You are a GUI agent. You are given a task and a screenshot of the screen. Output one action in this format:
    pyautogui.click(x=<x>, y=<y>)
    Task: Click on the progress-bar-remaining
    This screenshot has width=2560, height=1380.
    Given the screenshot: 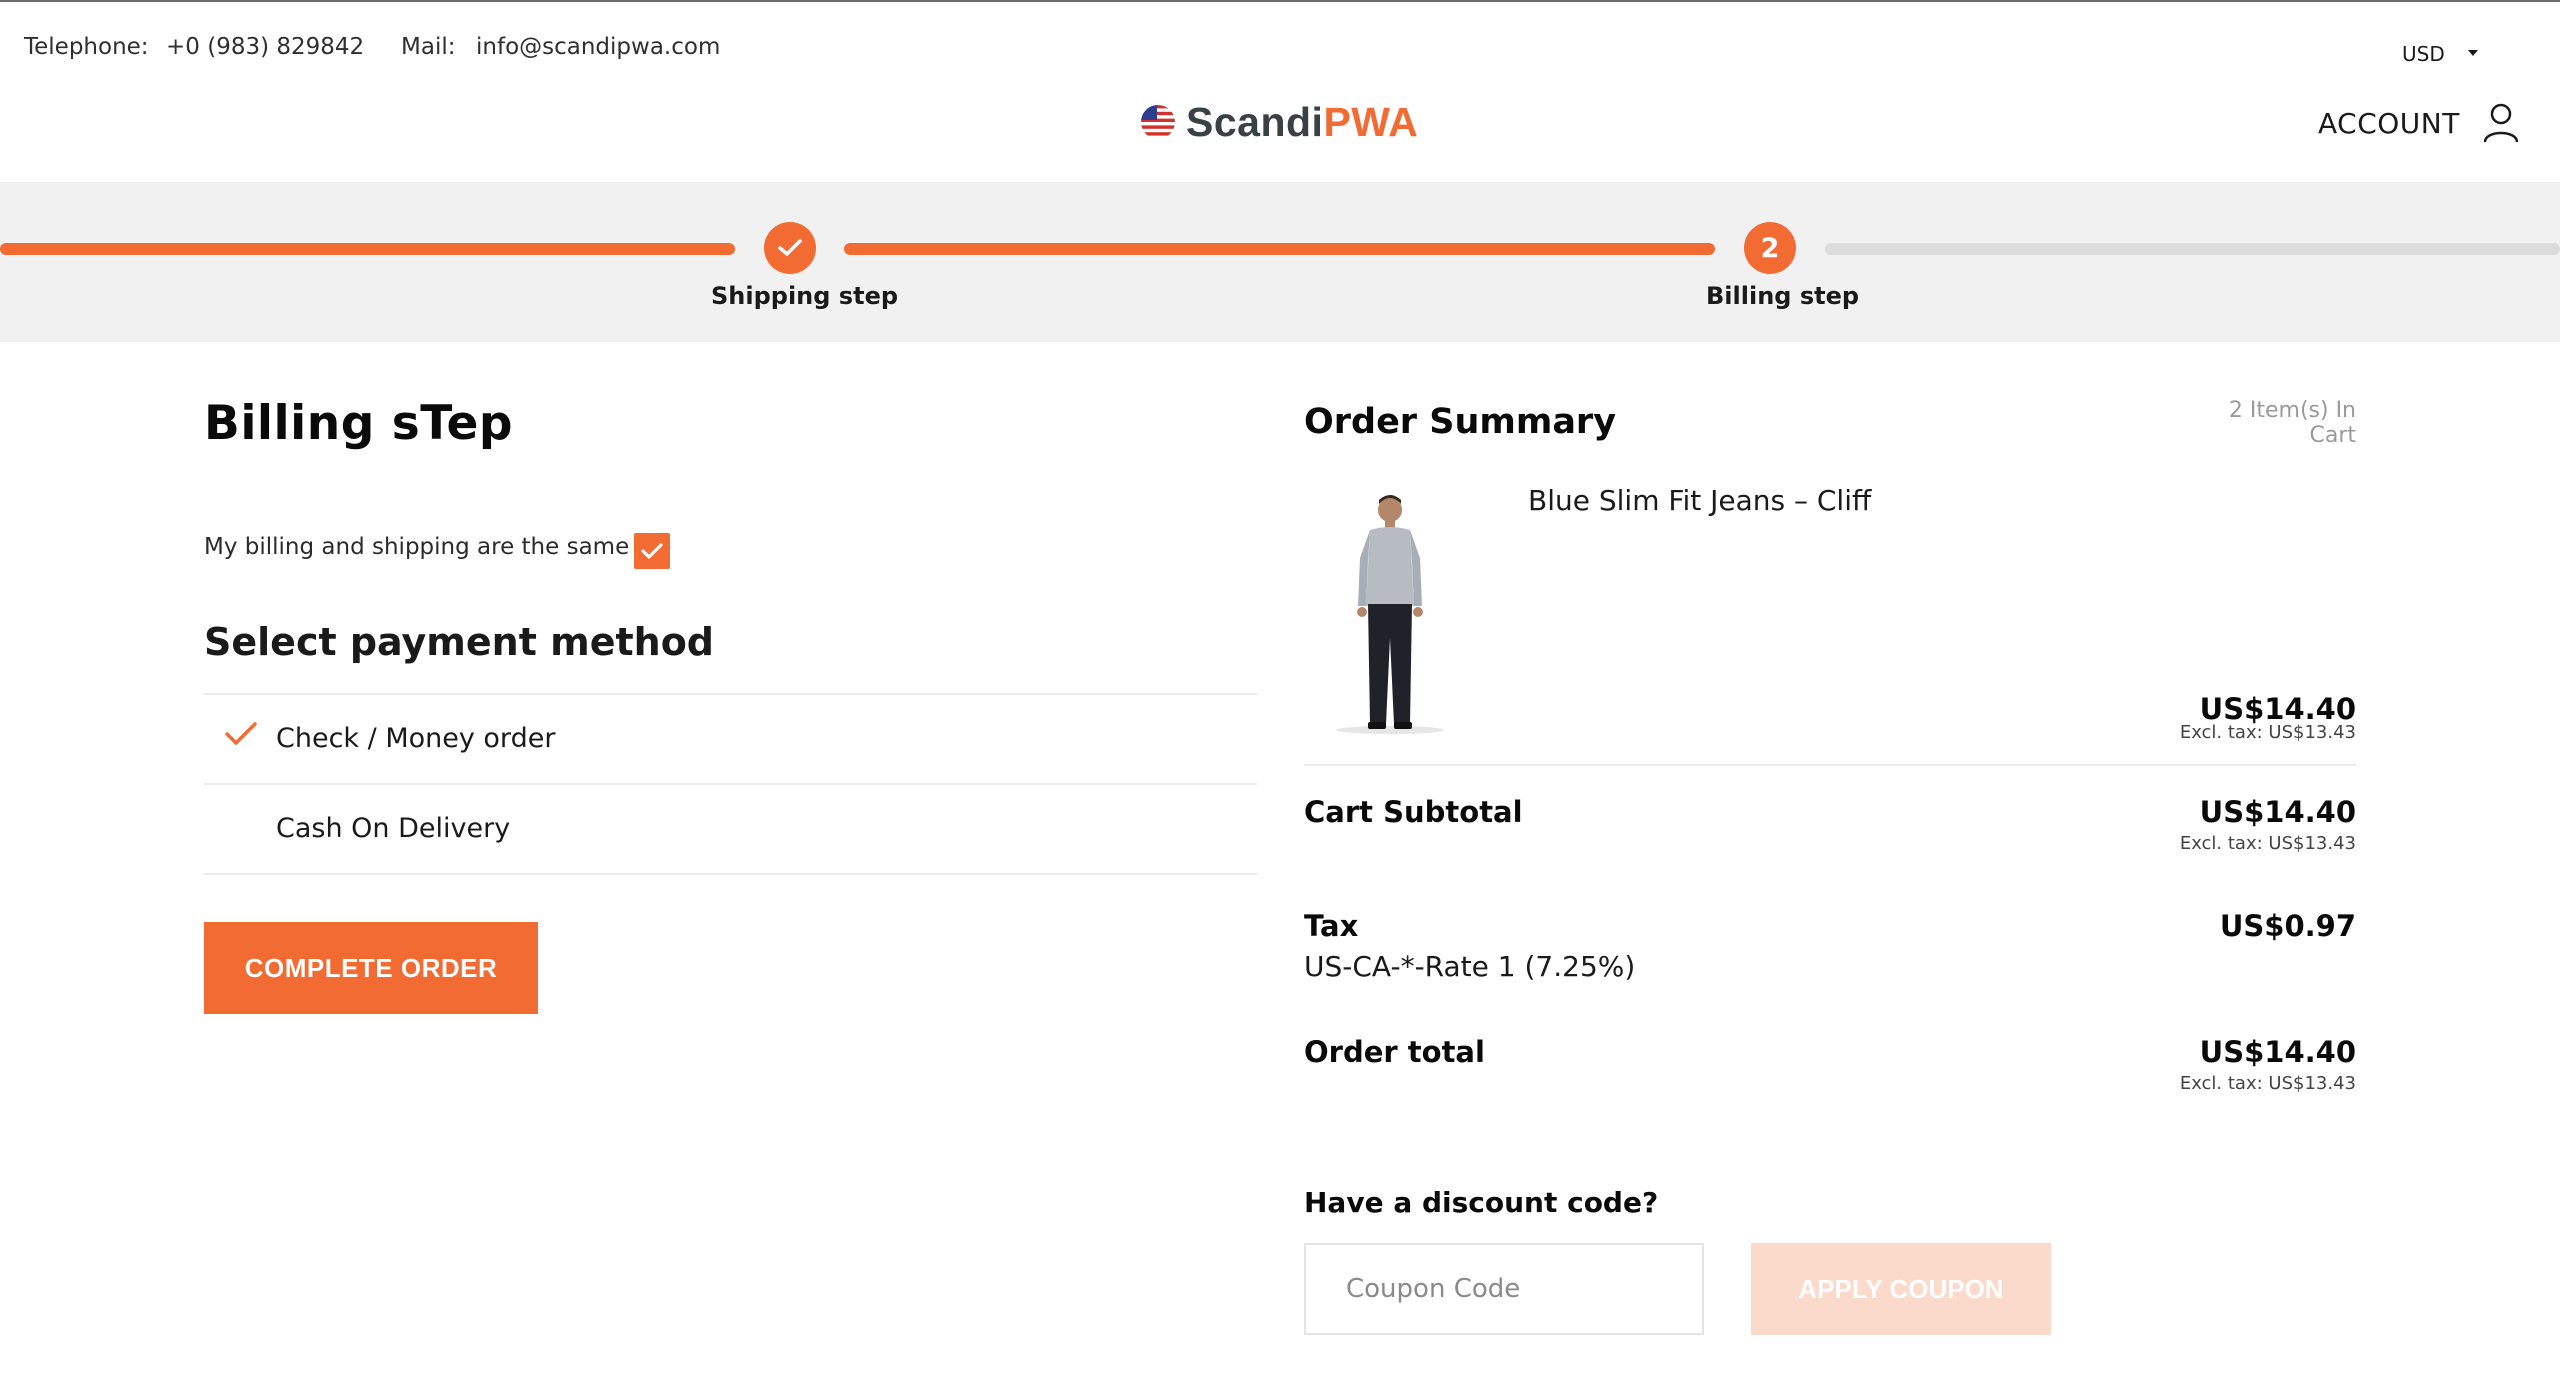 What is the action you would take?
    pyautogui.click(x=2192, y=249)
    